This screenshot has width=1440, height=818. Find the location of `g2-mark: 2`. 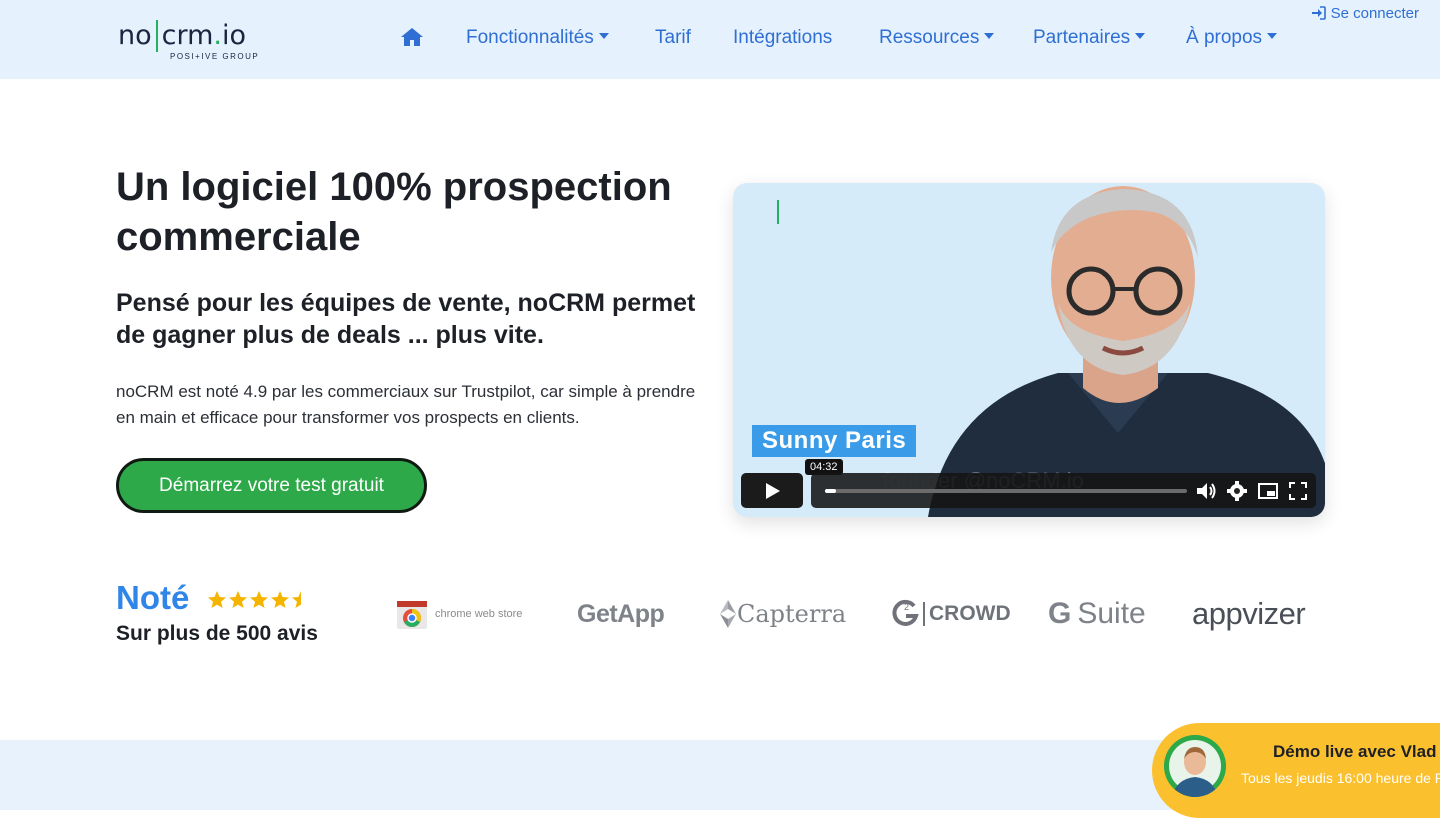

g2-mark: 2 is located at coordinates (906, 607).